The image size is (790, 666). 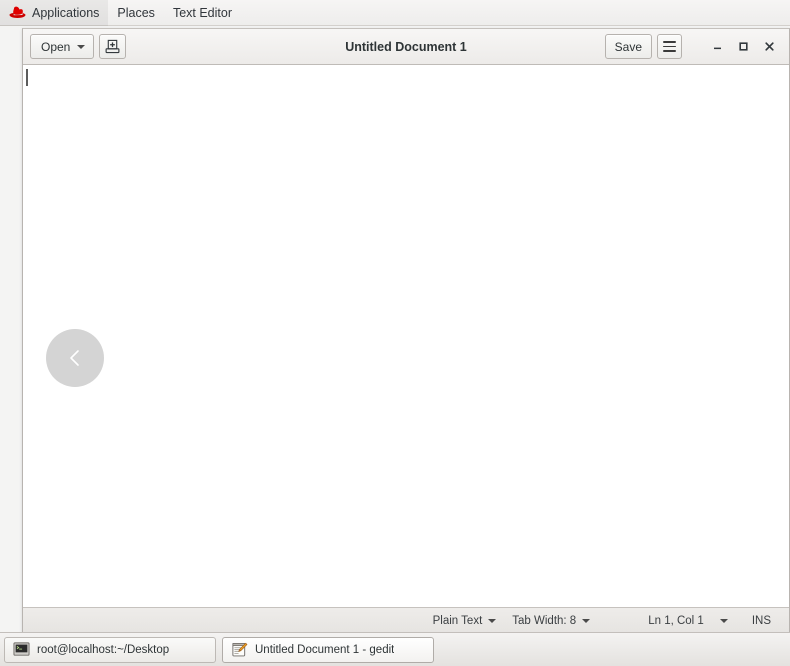 I want to click on save-button: Save, so click(x=628, y=46).